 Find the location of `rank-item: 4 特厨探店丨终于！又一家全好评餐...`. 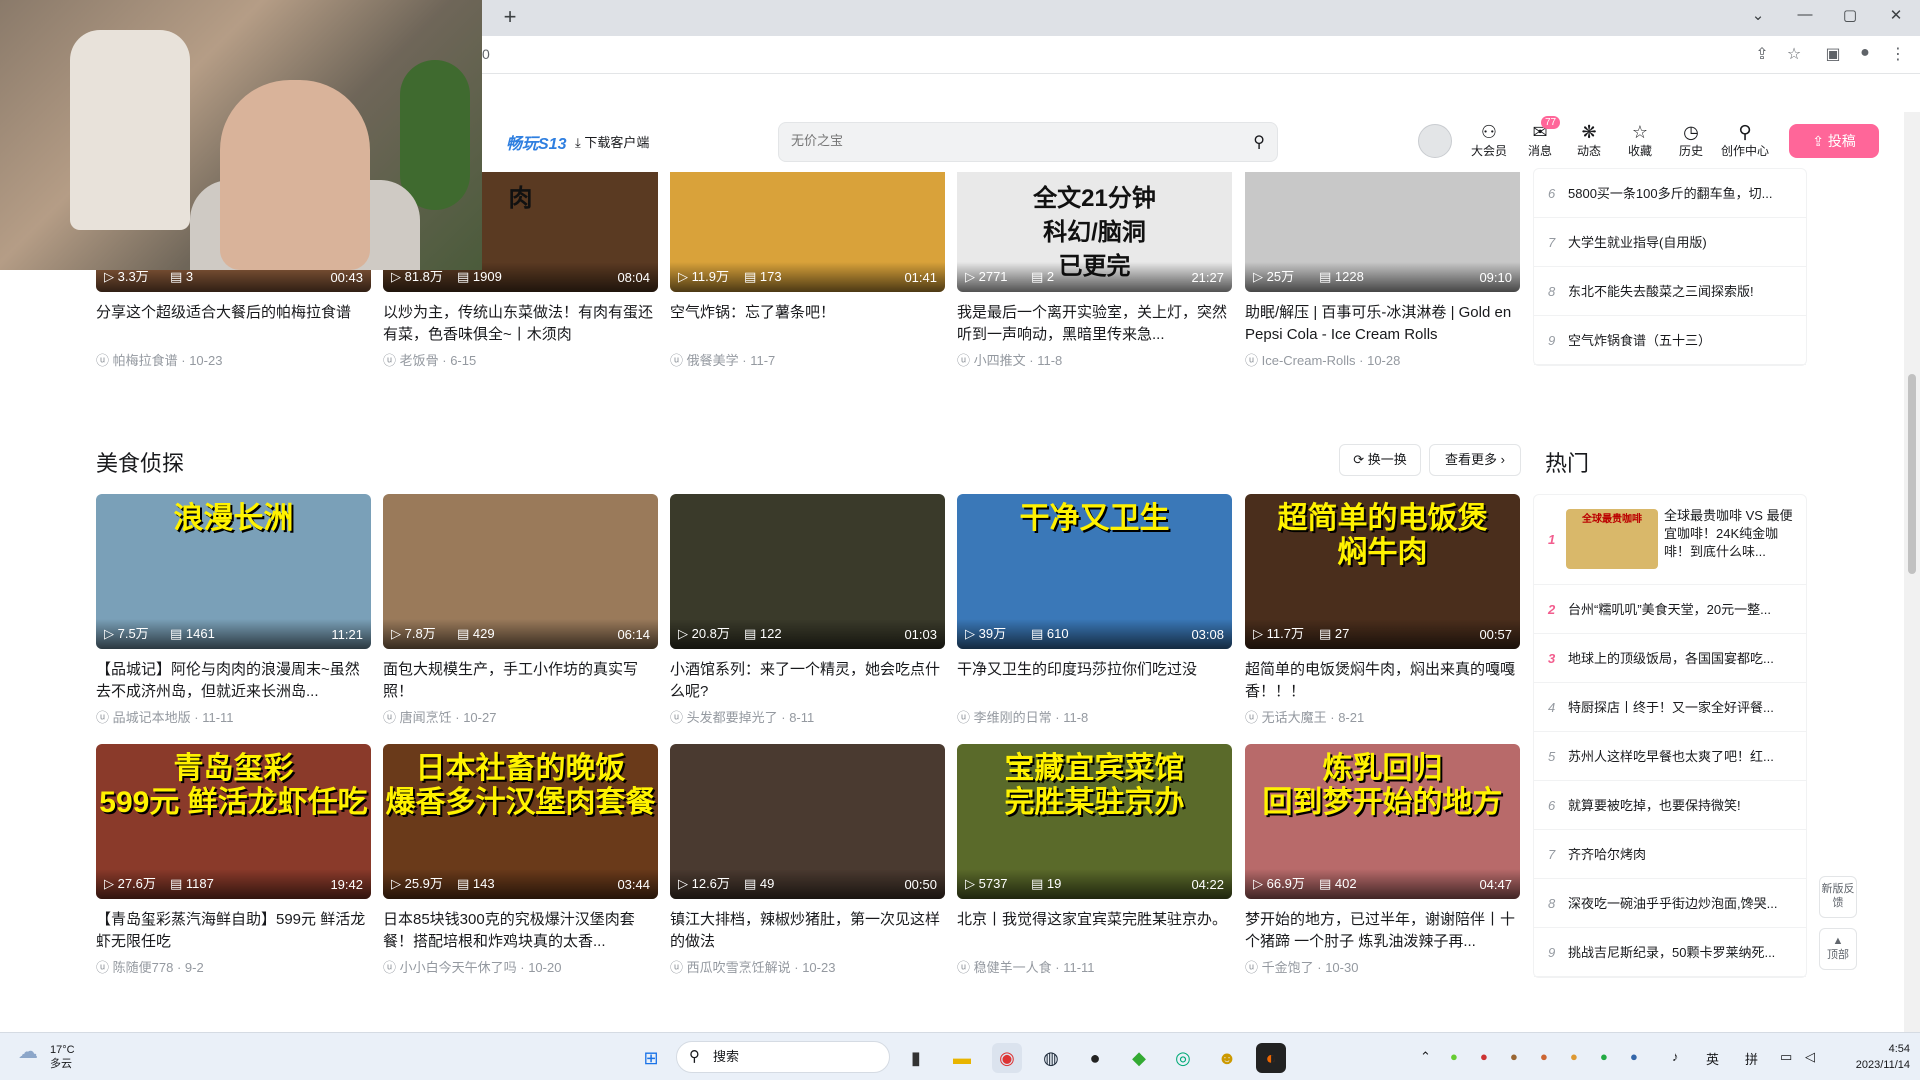

rank-item: 4 特厨探店丨终于！又一家全好评餐... is located at coordinates (1670, 707).